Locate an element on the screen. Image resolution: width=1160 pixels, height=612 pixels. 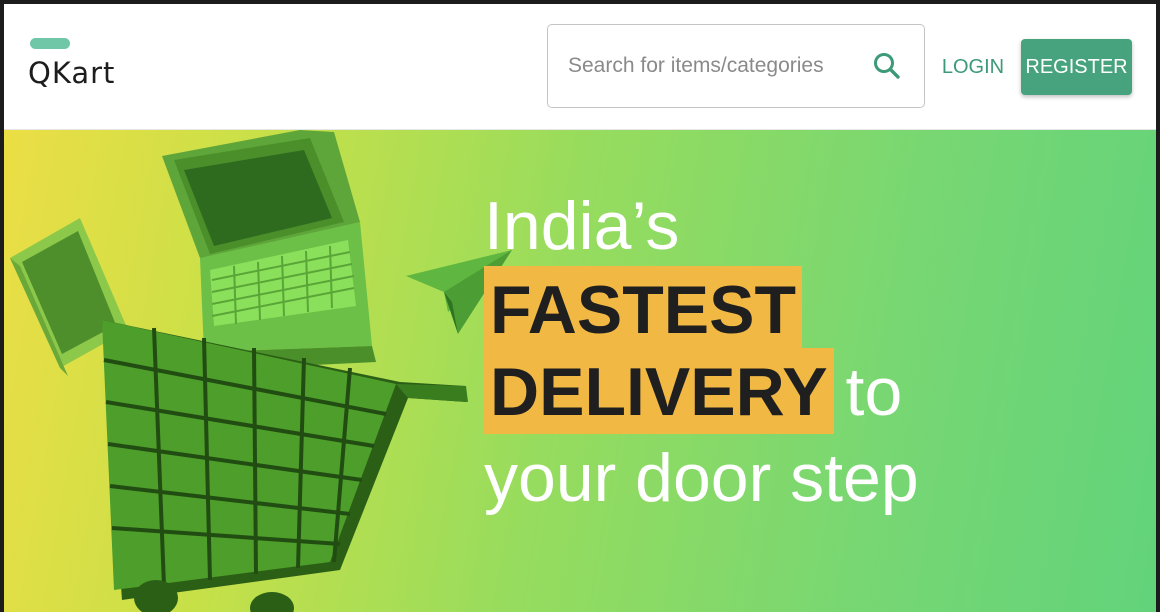
headline-line-4: your door step is located at coordinates (701, 478).